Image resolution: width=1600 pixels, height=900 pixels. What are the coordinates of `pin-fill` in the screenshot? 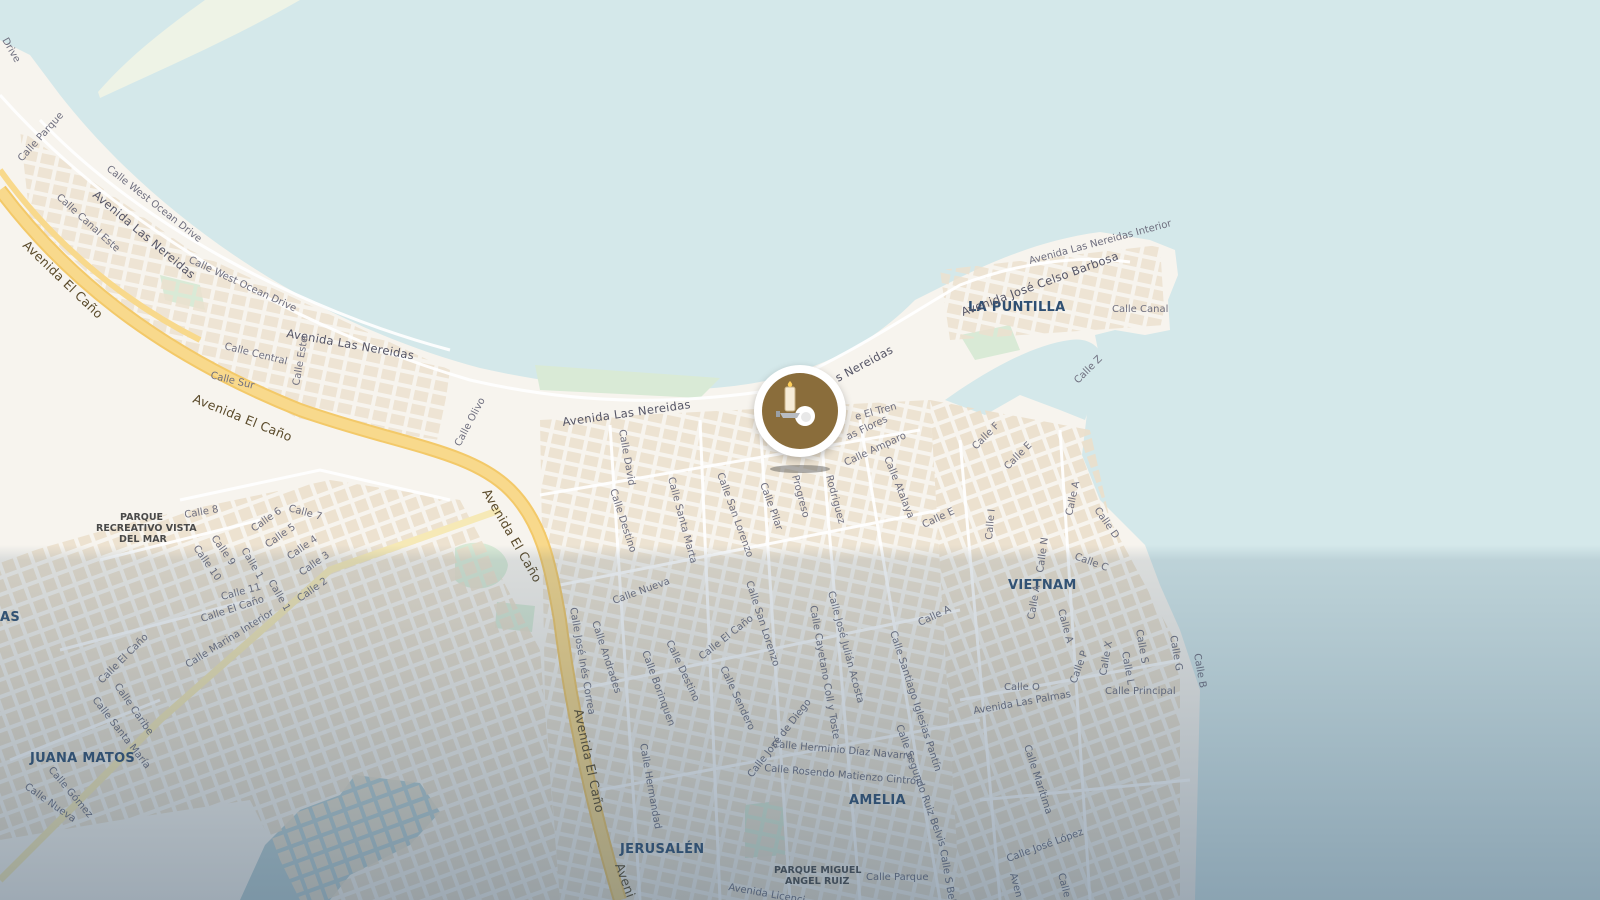 It's located at (800, 411).